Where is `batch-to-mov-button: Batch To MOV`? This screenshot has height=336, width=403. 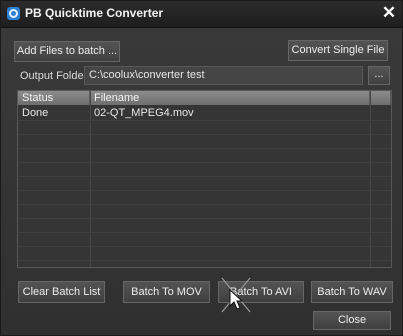 batch-to-mov-button: Batch To MOV is located at coordinates (166, 292).